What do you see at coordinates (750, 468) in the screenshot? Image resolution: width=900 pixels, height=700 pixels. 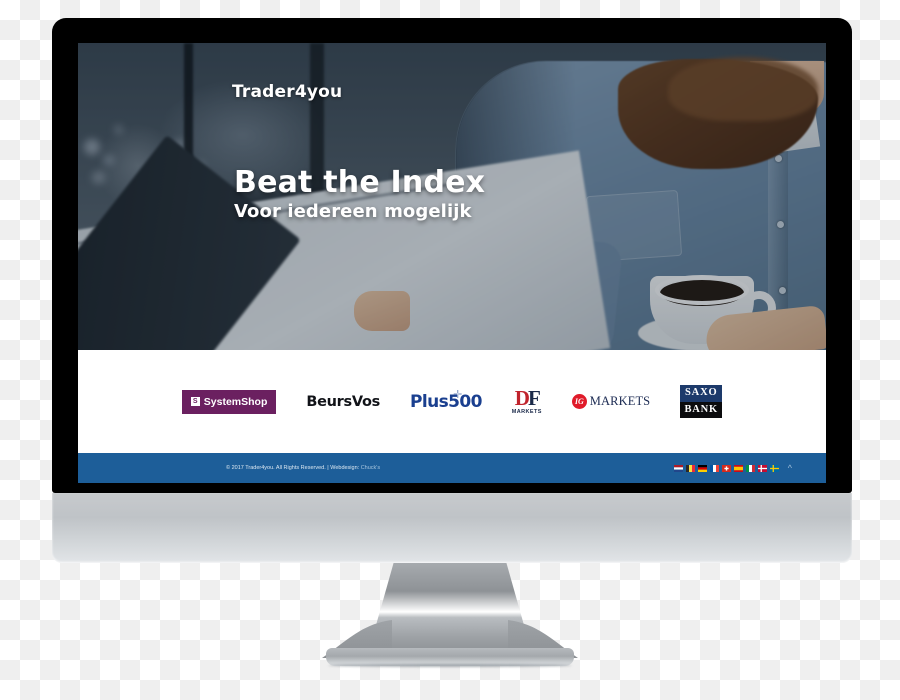 I see `flag-icon-it` at bounding box center [750, 468].